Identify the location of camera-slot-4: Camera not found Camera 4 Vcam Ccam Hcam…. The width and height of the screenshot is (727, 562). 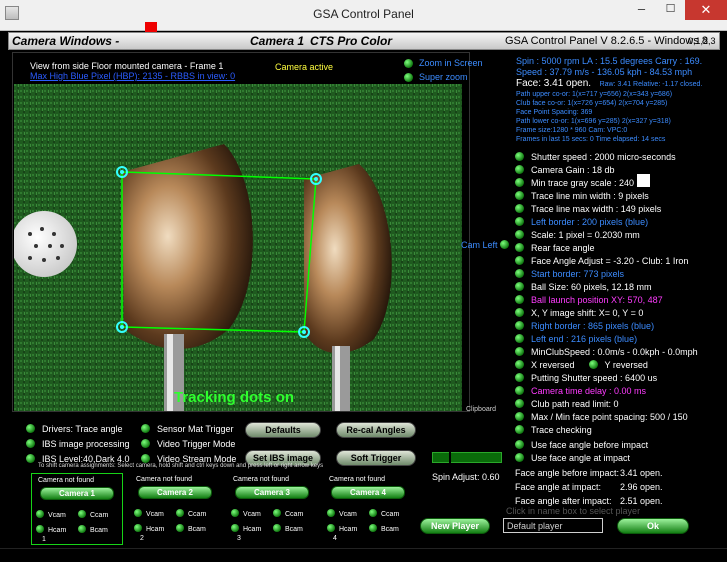
(369, 509).